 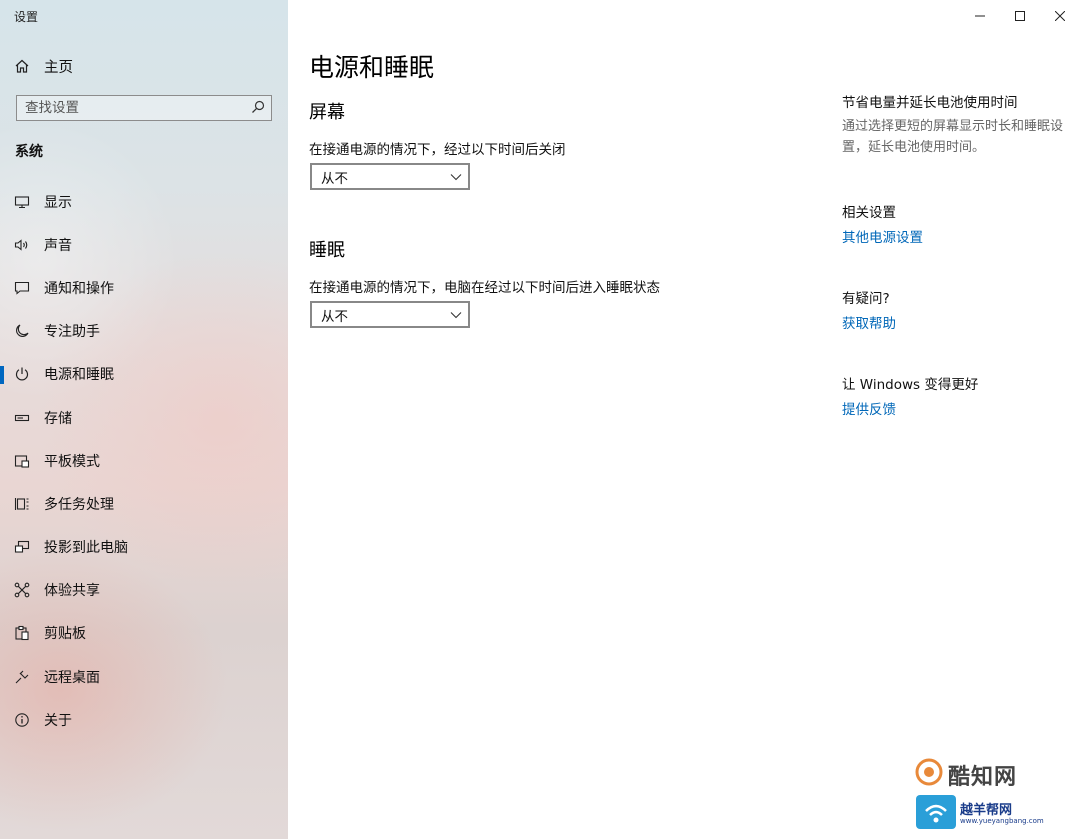 What do you see at coordinates (72, 591) in the screenshot?
I see `sidebar-item-label: 体验共享` at bounding box center [72, 591].